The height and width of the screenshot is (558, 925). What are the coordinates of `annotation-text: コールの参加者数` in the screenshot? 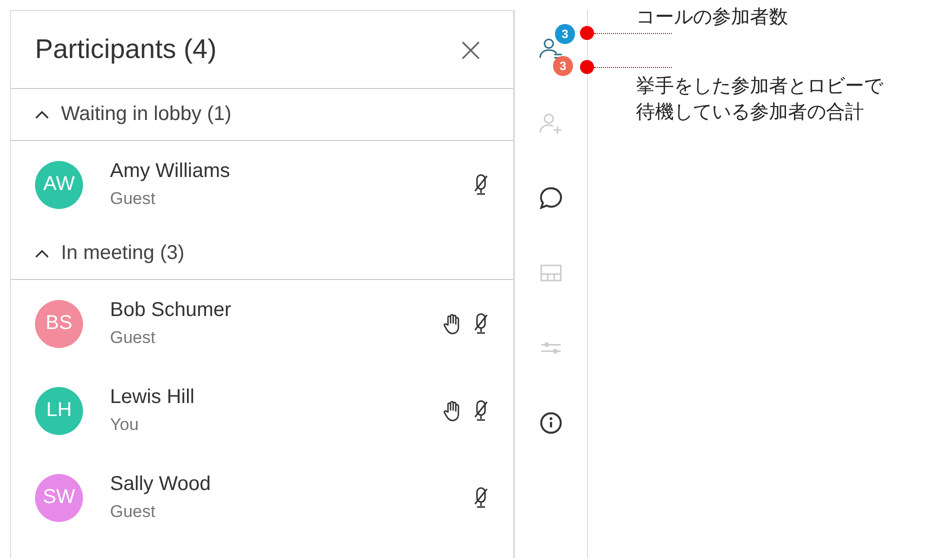 It's located at (712, 17).